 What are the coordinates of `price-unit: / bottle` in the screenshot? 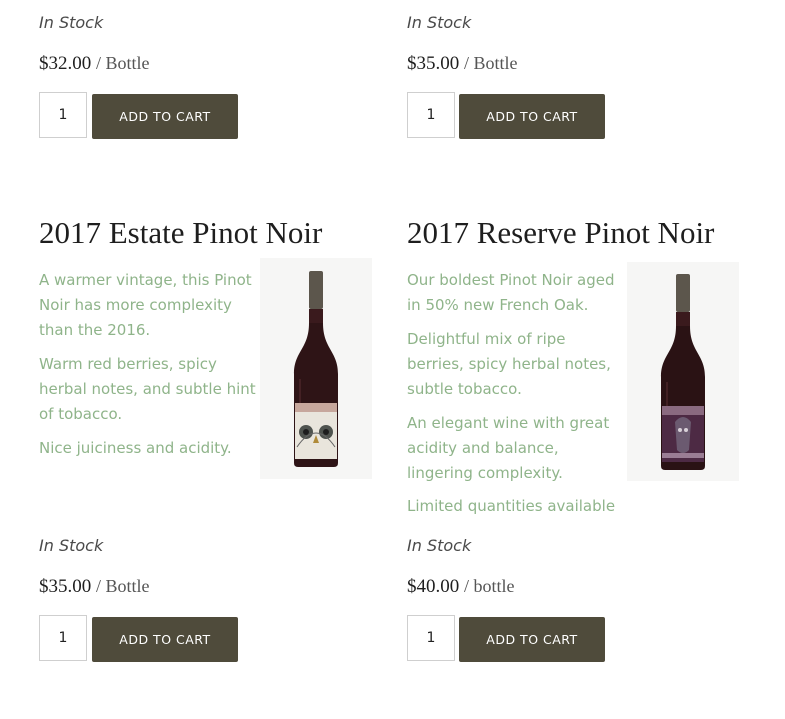 It's located at (489, 586).